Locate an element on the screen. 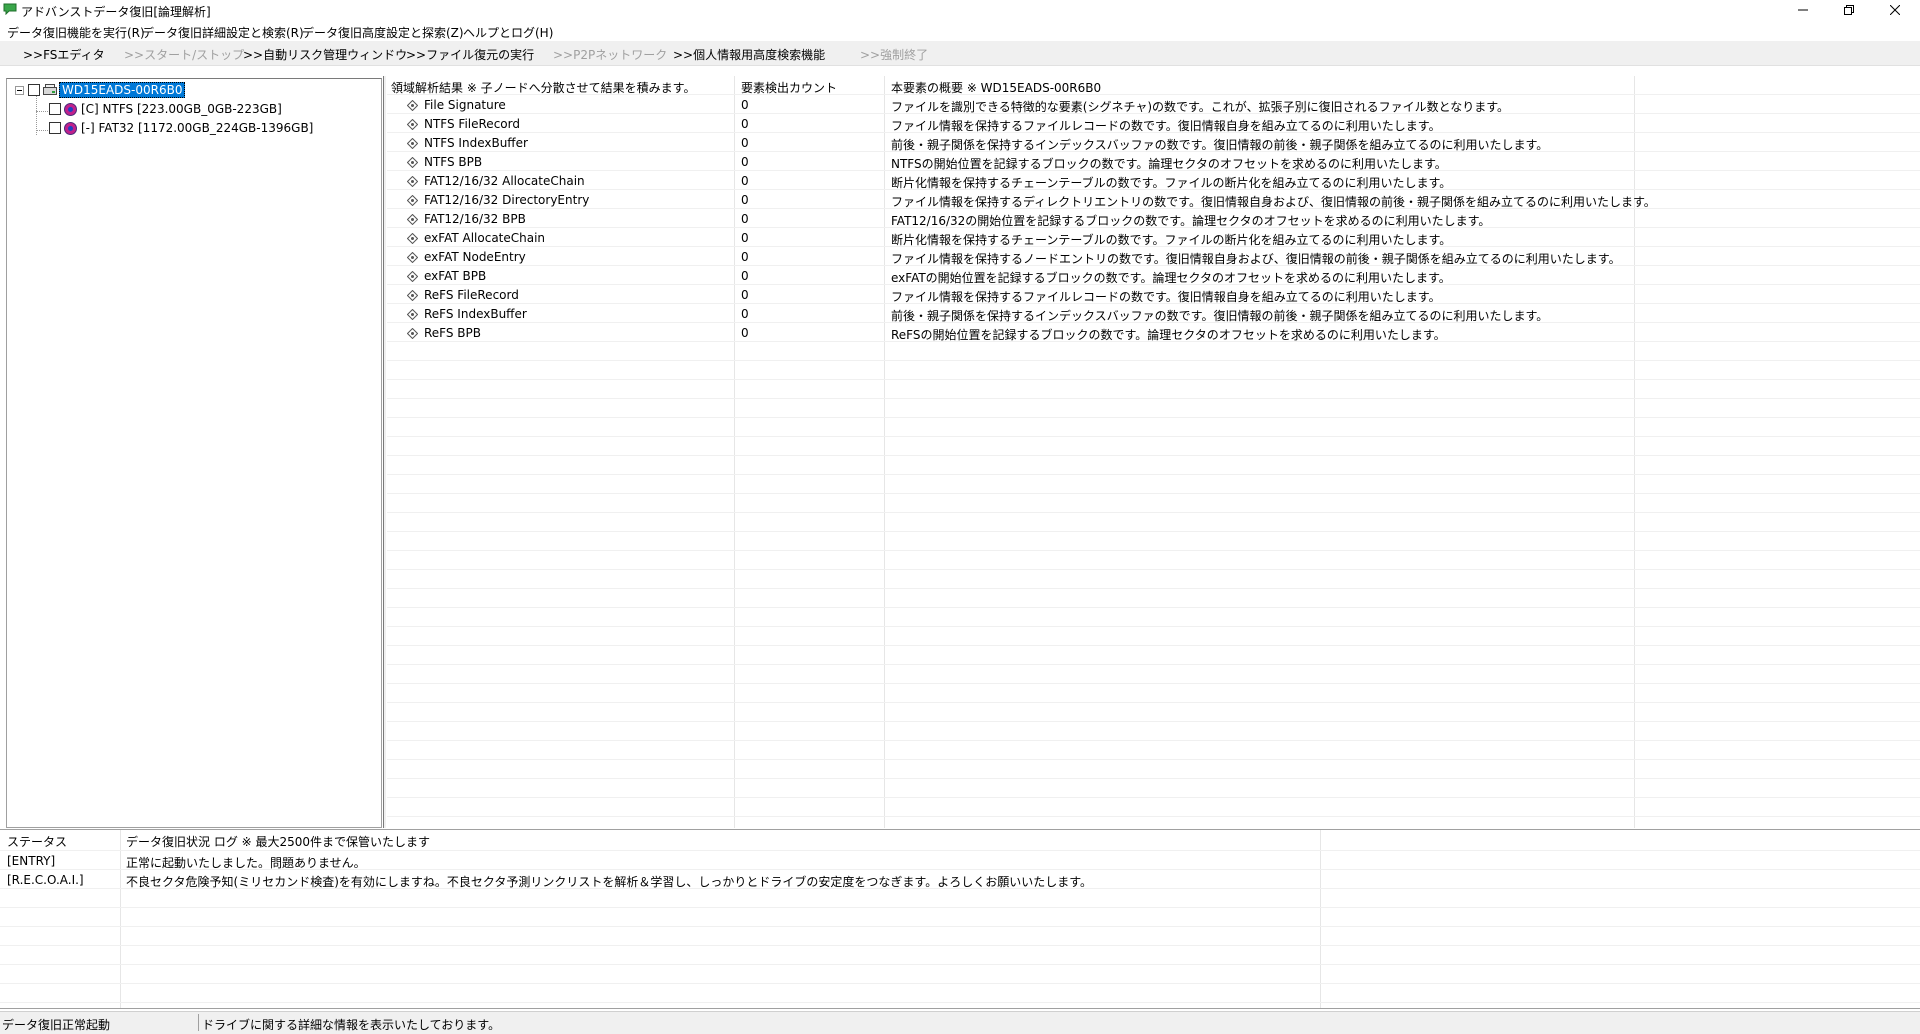 Image resolution: width=1920 pixels, height=1034 pixels. tree-node-volume: [C] NTFS [223.00GB_0GB-223GB] is located at coordinates (165, 109).